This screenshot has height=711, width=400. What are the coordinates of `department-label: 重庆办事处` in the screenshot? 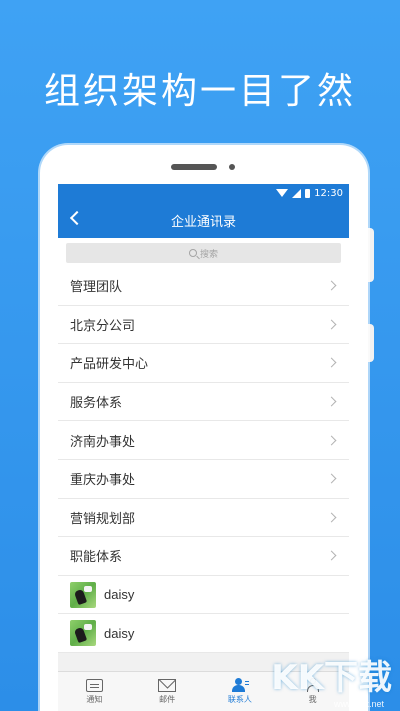 It's located at (103, 481).